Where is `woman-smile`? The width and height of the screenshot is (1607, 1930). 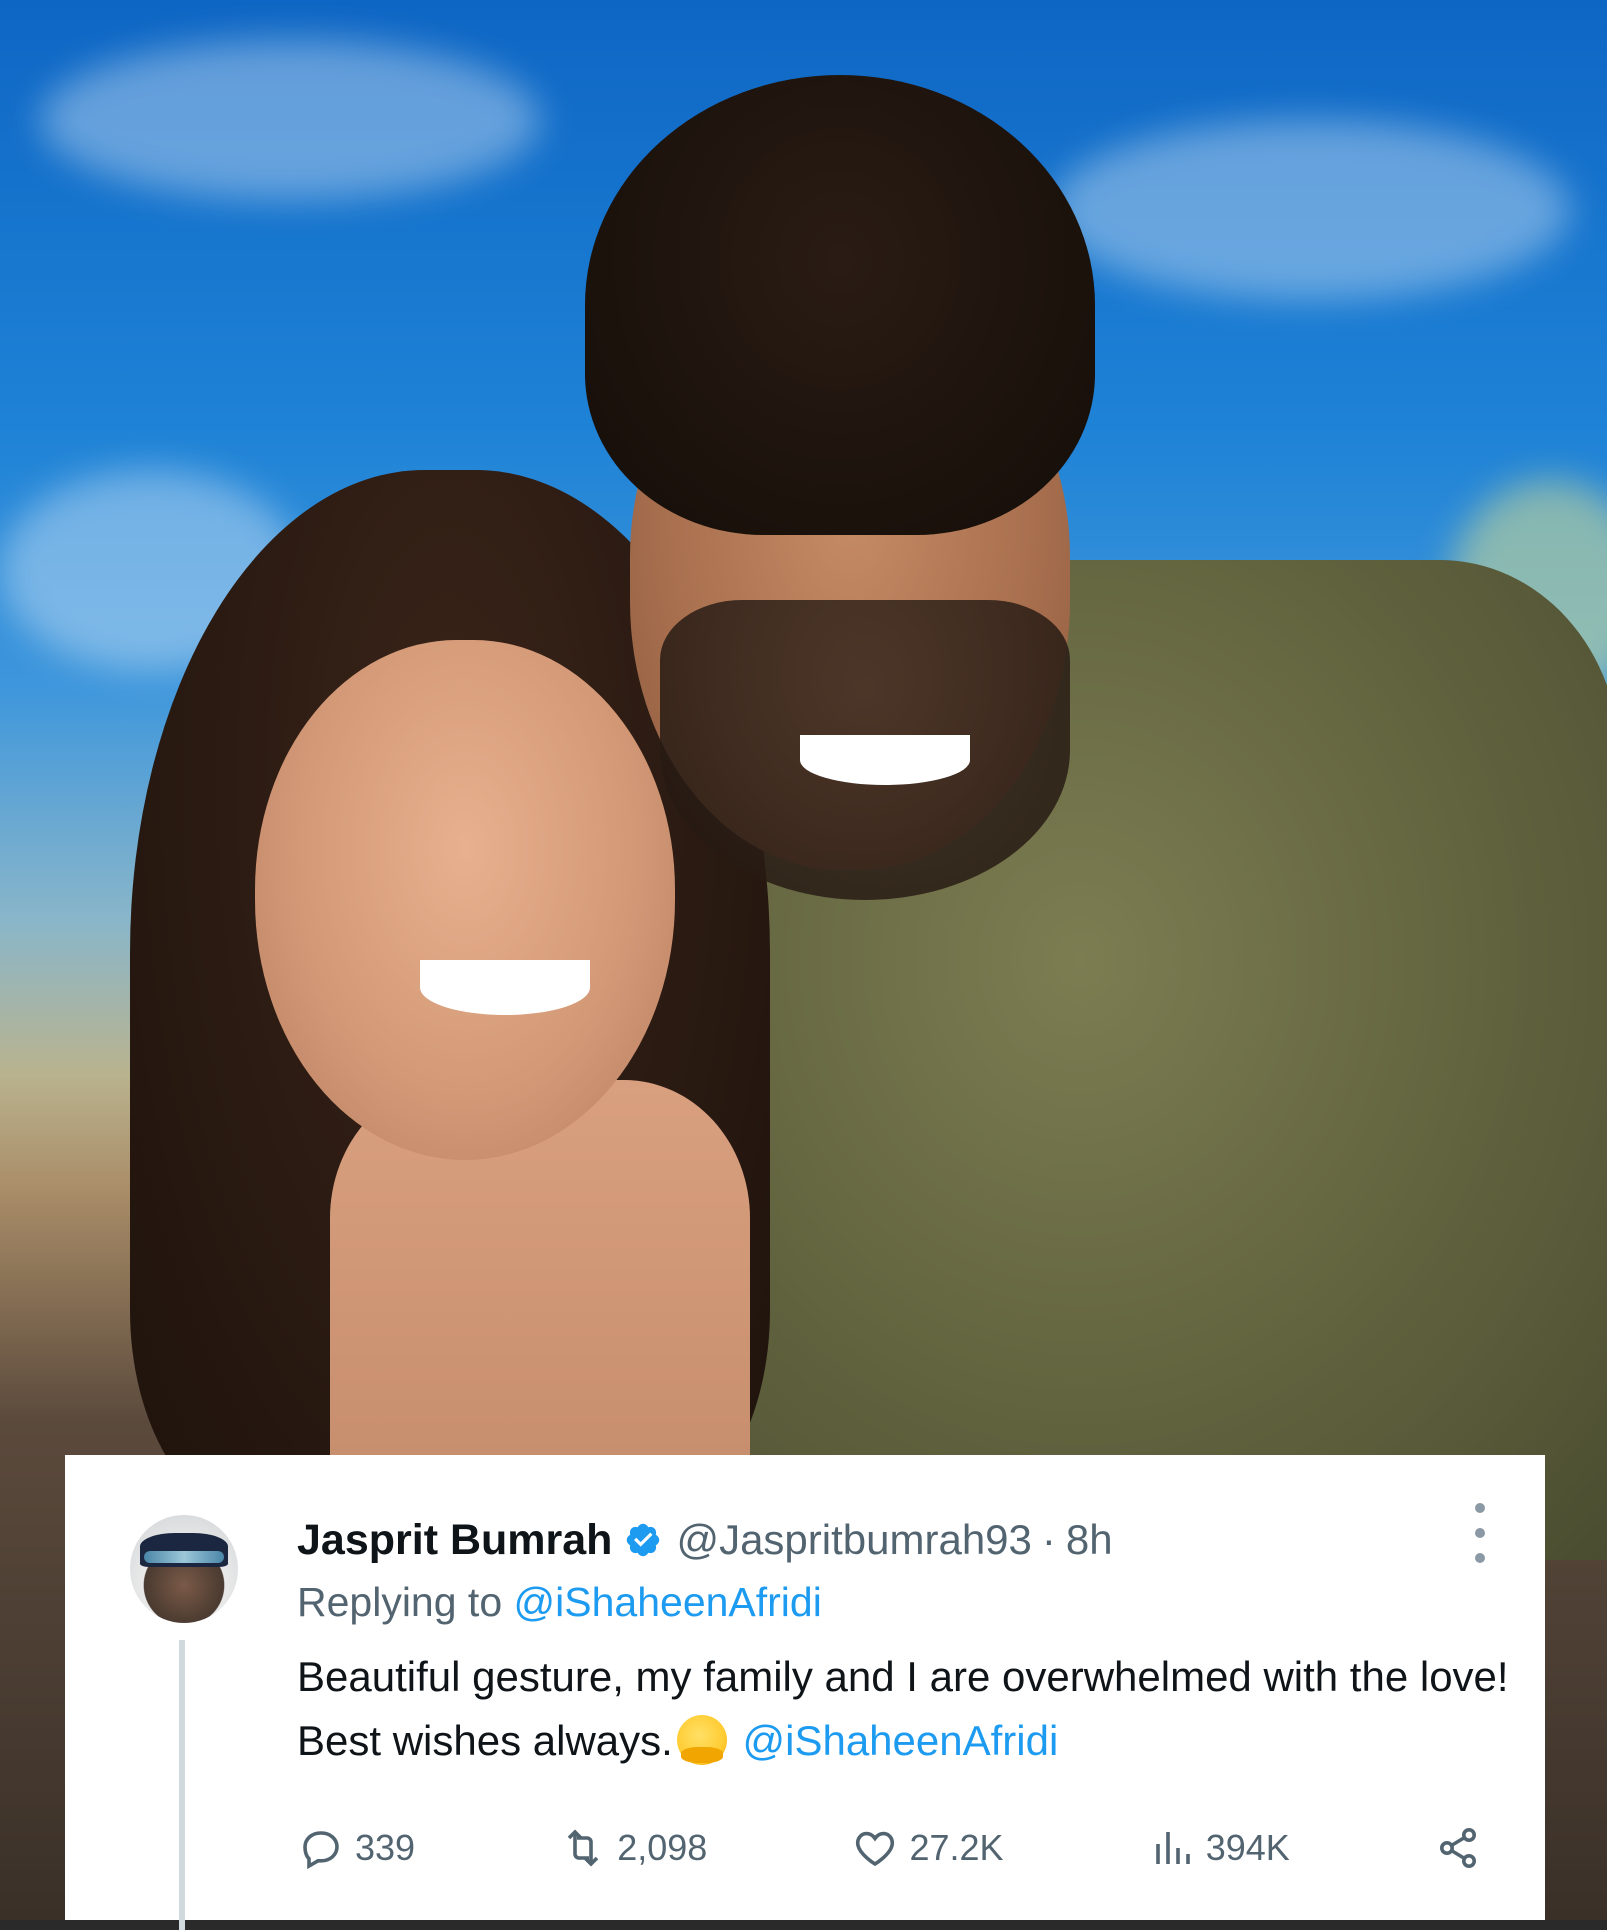
woman-smile is located at coordinates (505, 987).